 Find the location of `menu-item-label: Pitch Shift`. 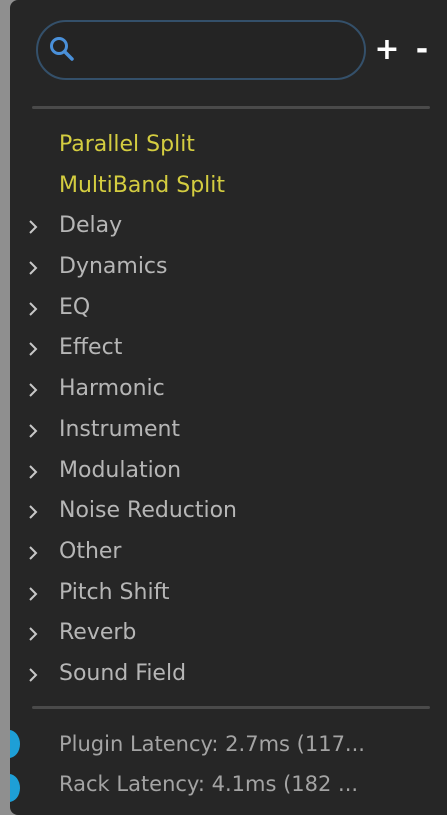

menu-item-label: Pitch Shift is located at coordinates (114, 592).